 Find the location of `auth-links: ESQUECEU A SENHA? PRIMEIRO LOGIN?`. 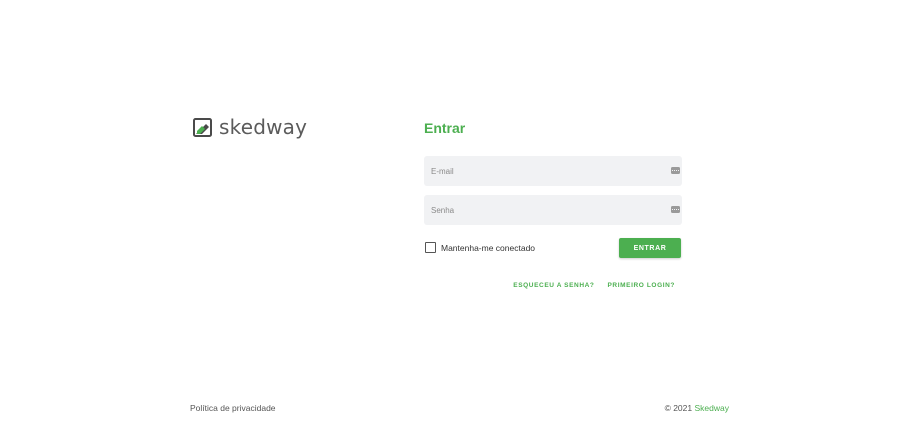

auth-links: ESQUECEU A SENHA? PRIMEIRO LOGIN? is located at coordinates (594, 285).